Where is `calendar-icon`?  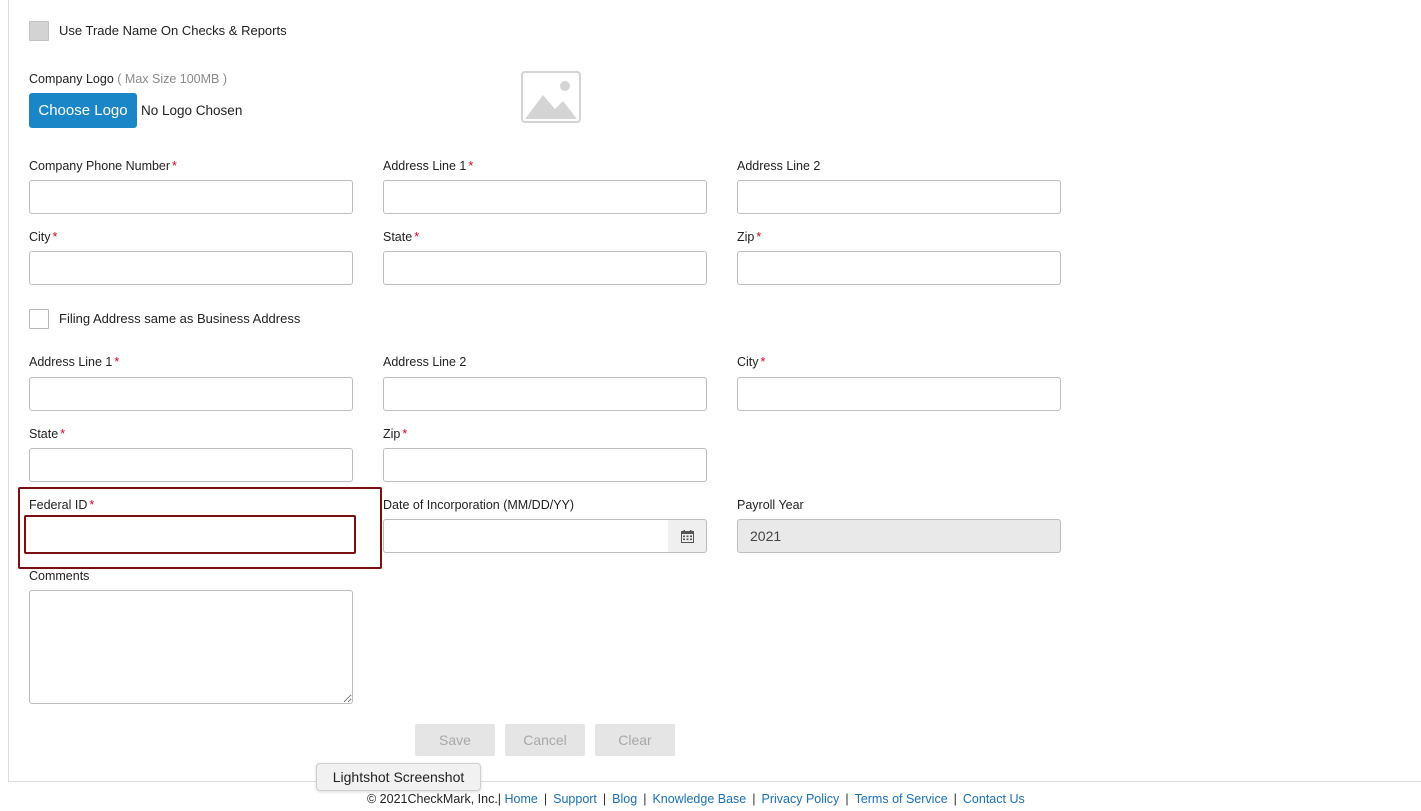
calendar-icon is located at coordinates (687, 536).